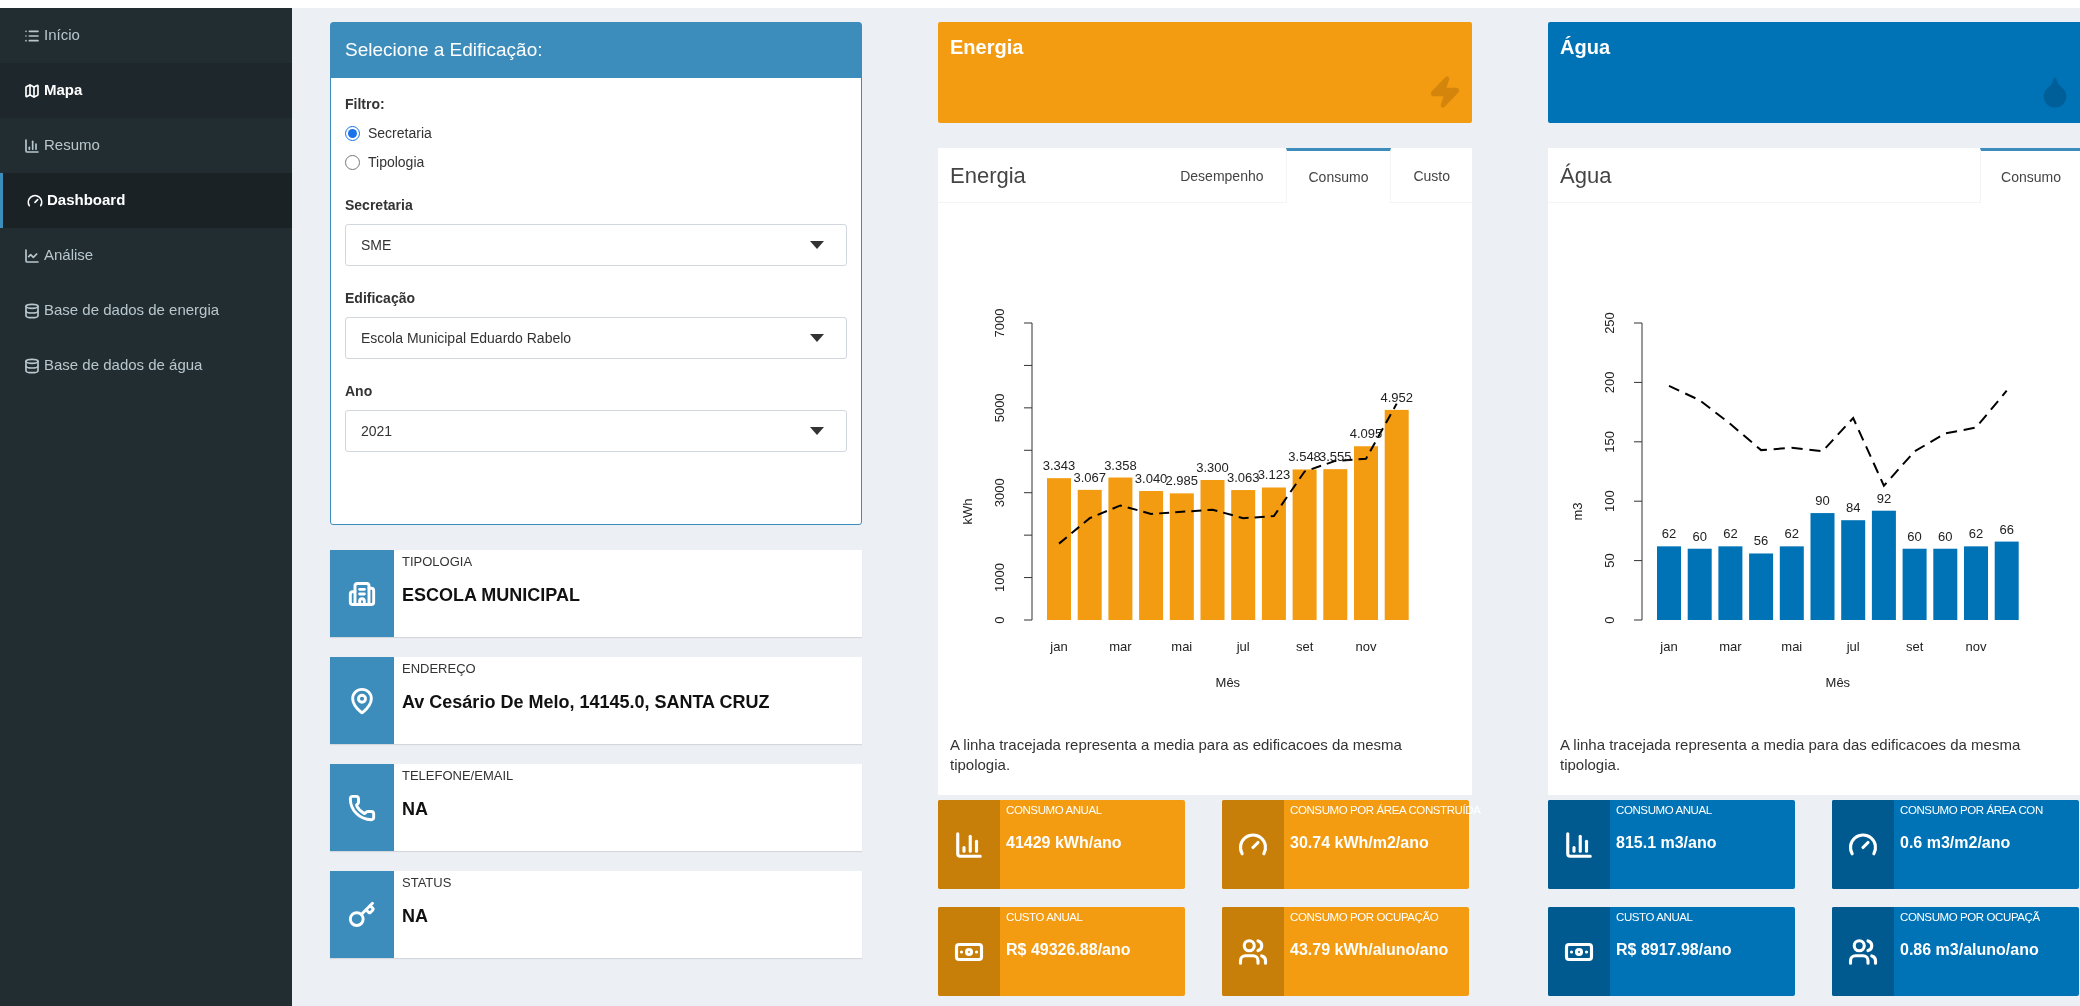  Describe the element at coordinates (491, 595) in the screenshot. I see `info-value: ESCOLA MUNICIPAL` at that location.